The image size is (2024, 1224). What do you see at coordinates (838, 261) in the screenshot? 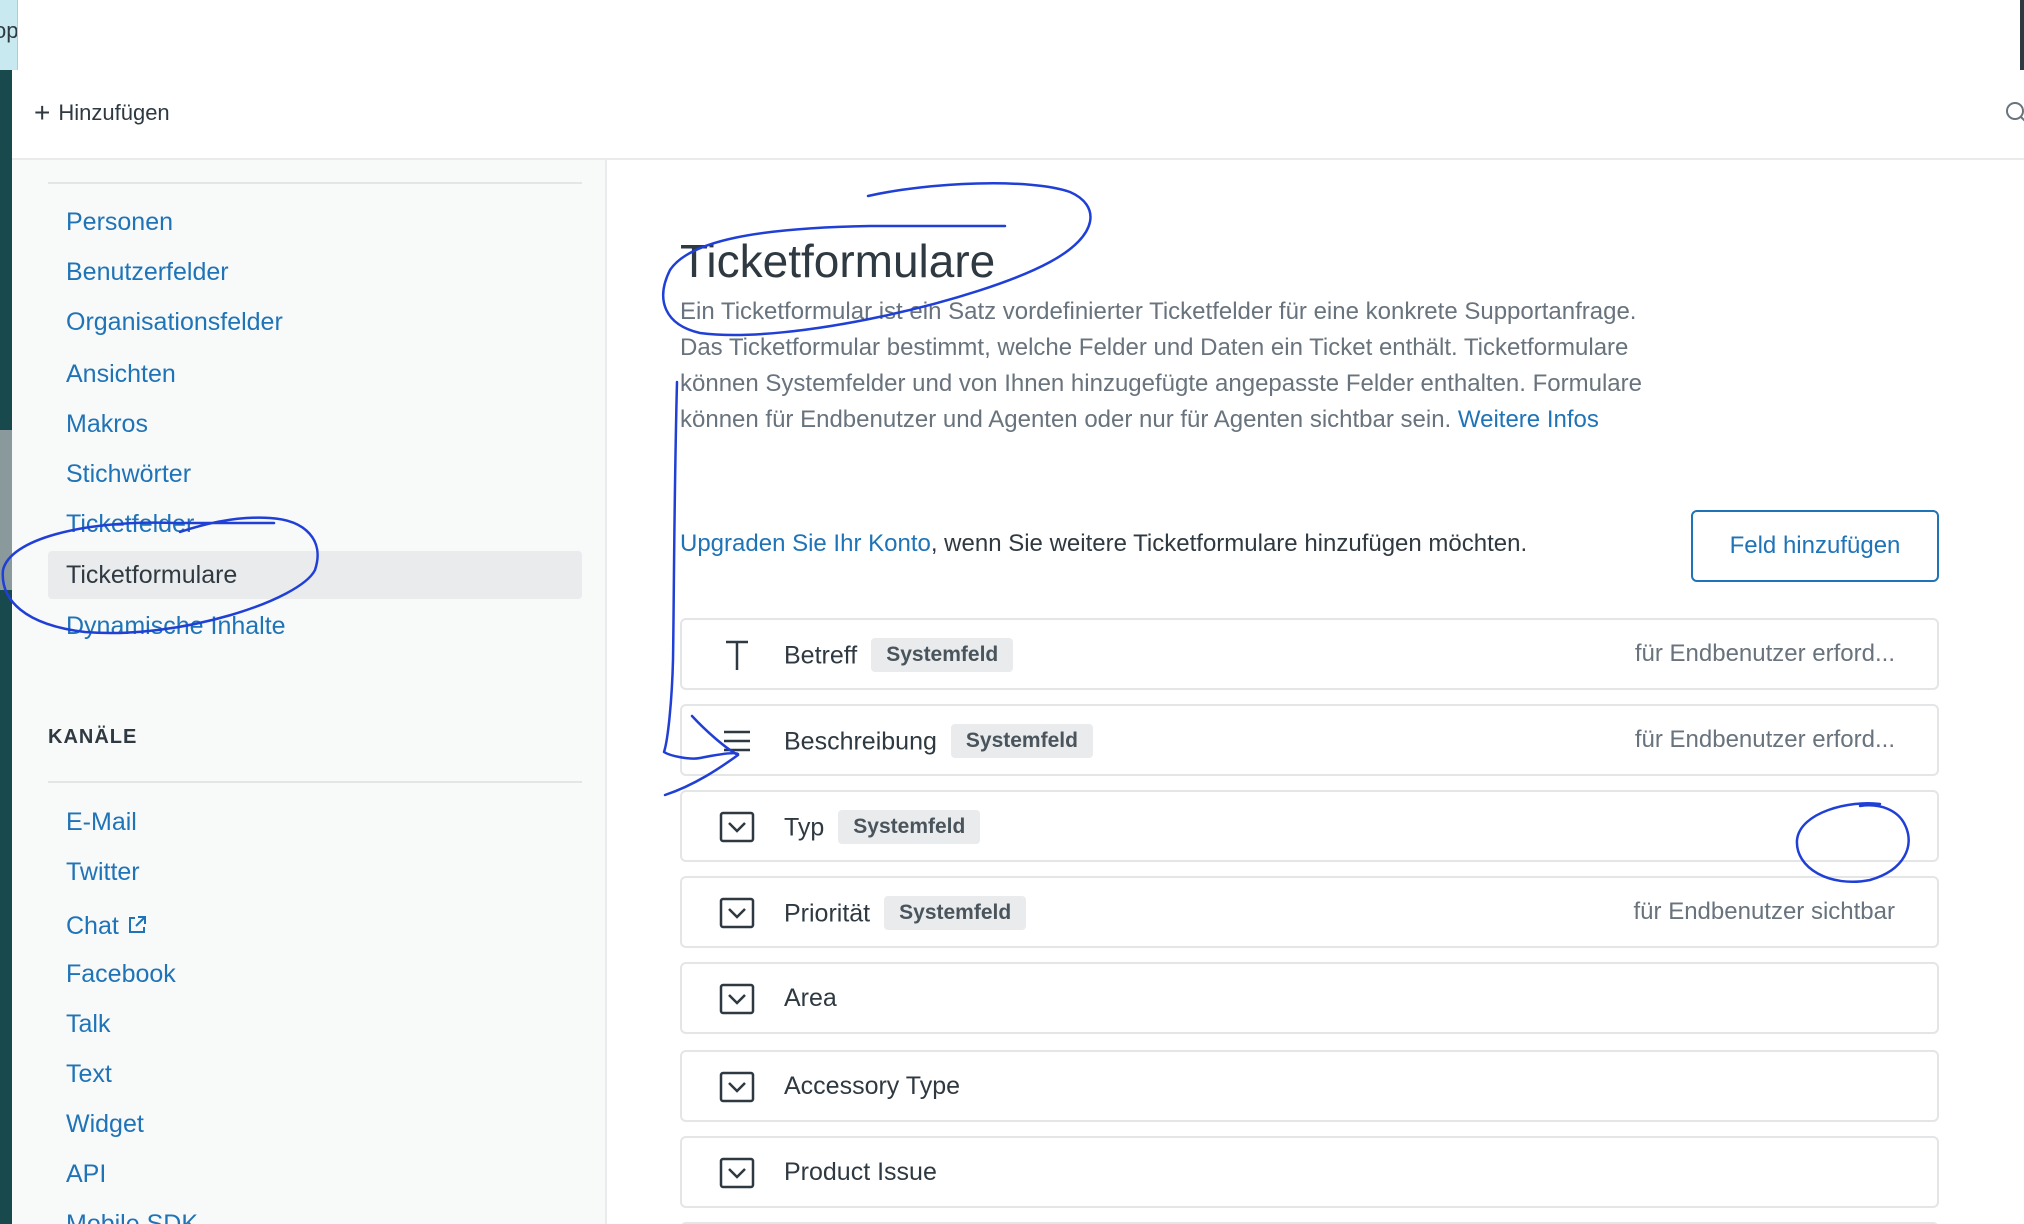
I see `page-title: Ticketformulare` at bounding box center [838, 261].